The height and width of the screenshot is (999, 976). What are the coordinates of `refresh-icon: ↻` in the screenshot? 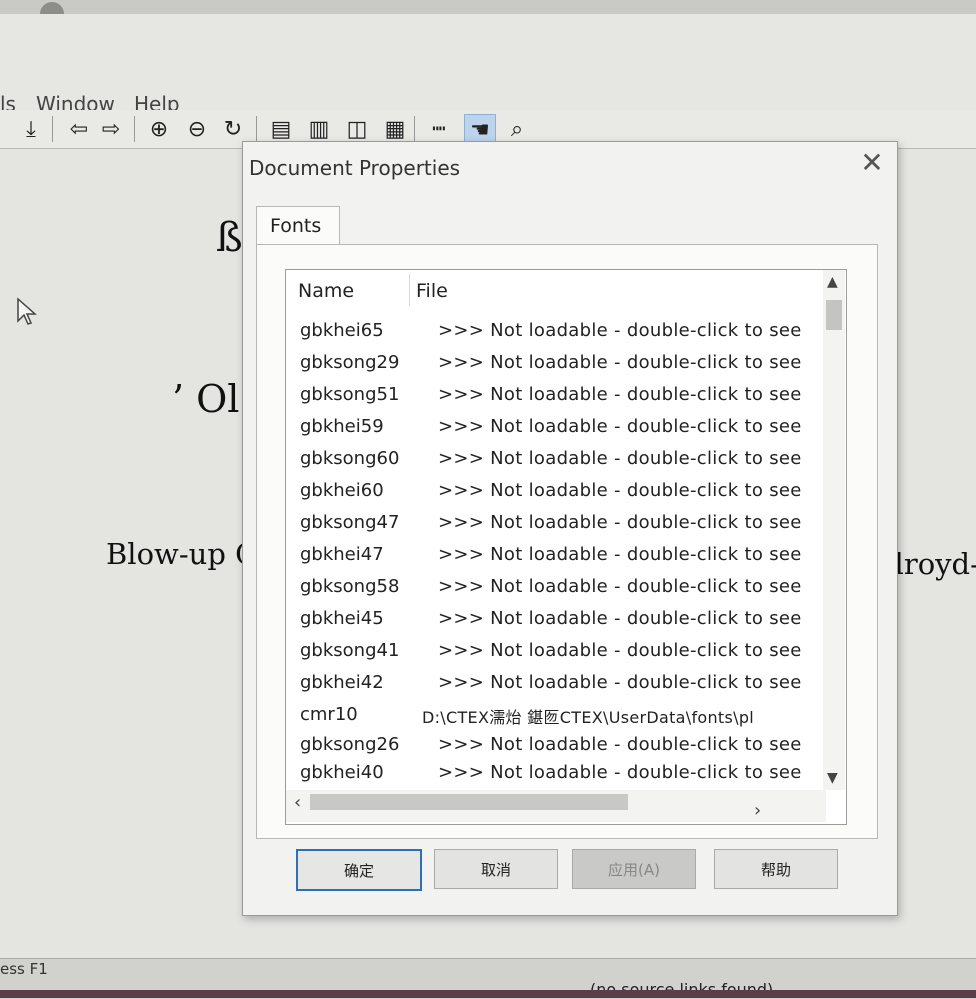 It's located at (233, 129).